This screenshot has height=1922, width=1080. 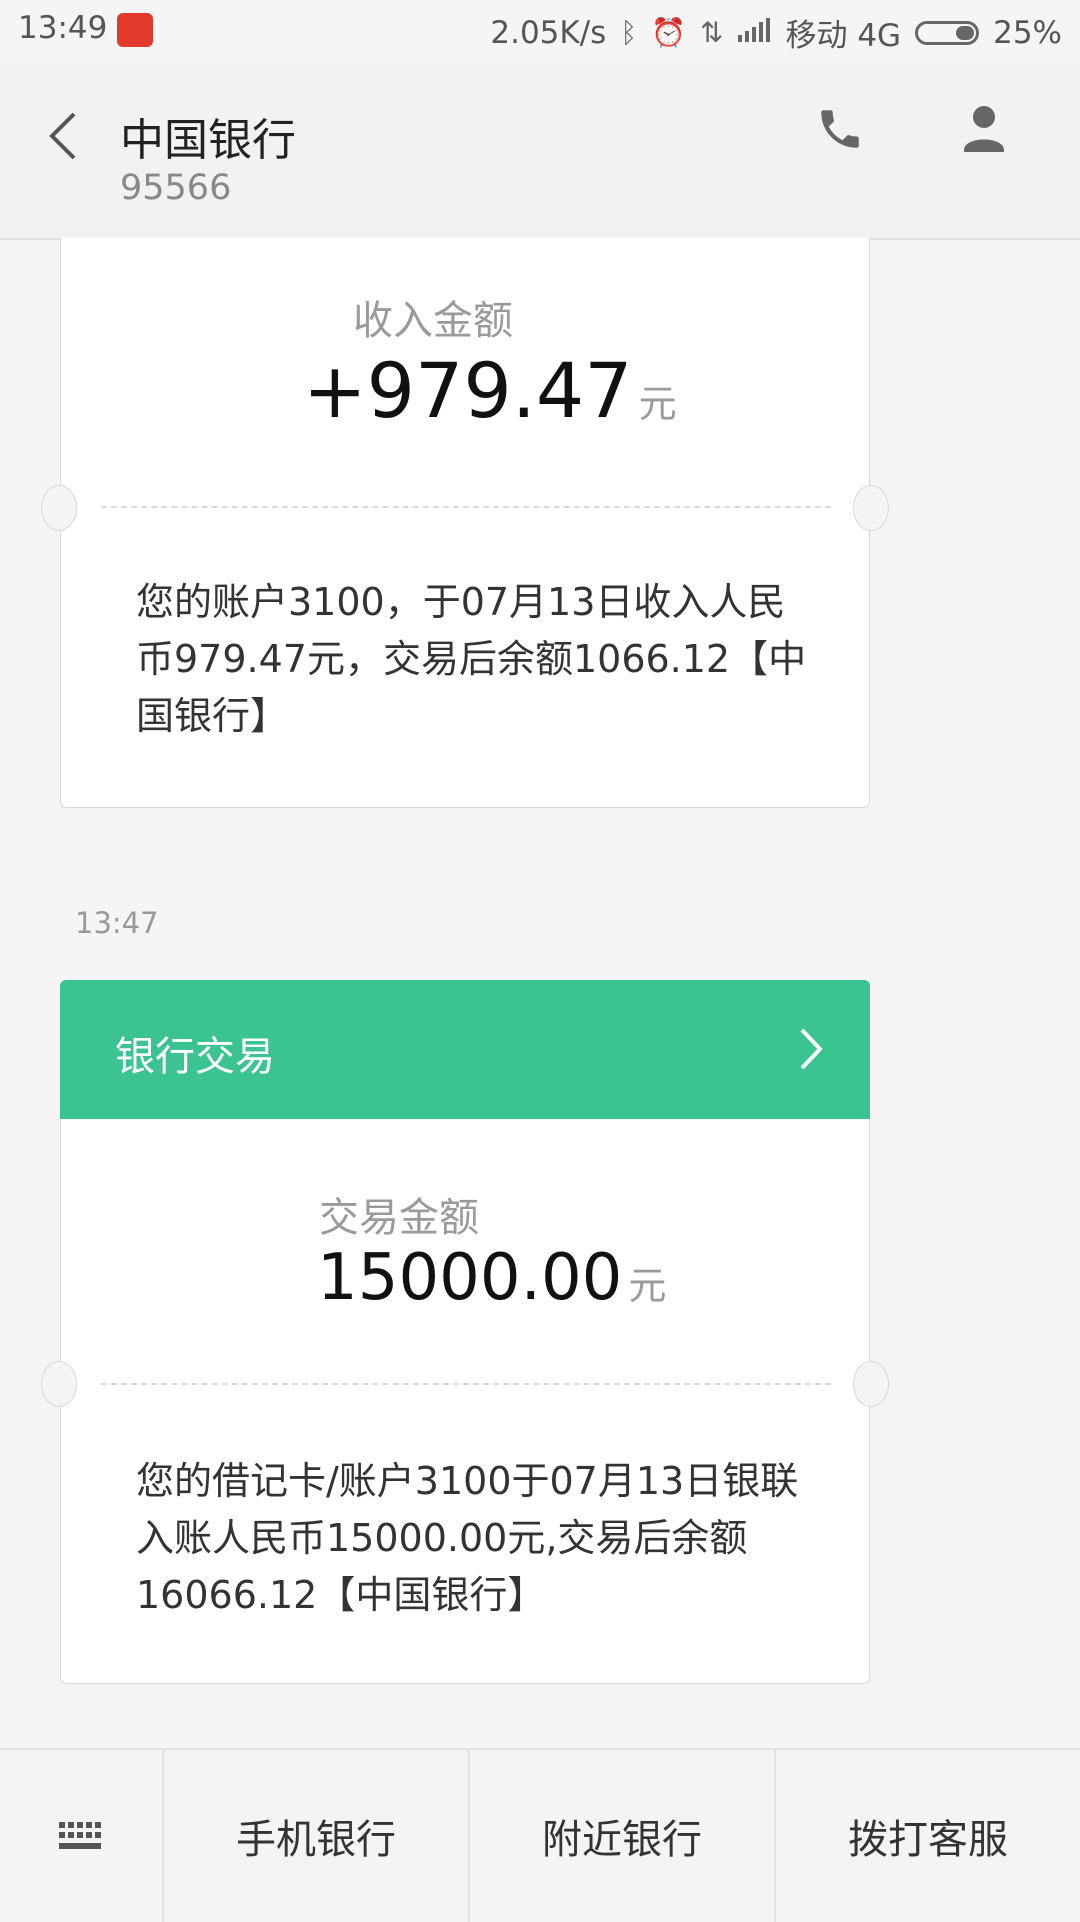 What do you see at coordinates (82, 1836) in the screenshot?
I see `keyboard-icon` at bounding box center [82, 1836].